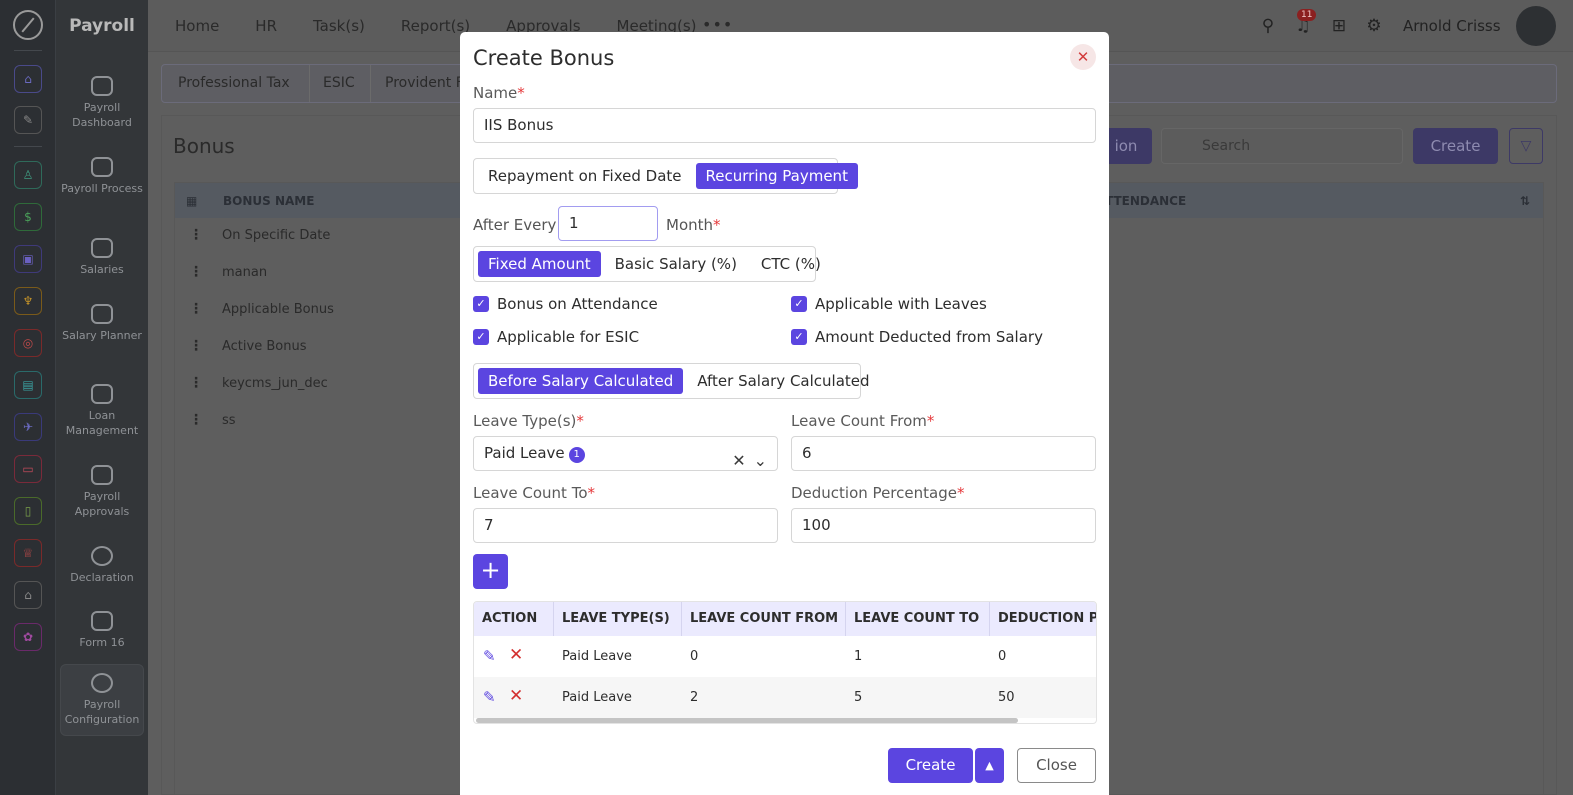 This screenshot has width=1573, height=795. What do you see at coordinates (28, 343) in the screenshot?
I see `target-icon: ◎` at bounding box center [28, 343].